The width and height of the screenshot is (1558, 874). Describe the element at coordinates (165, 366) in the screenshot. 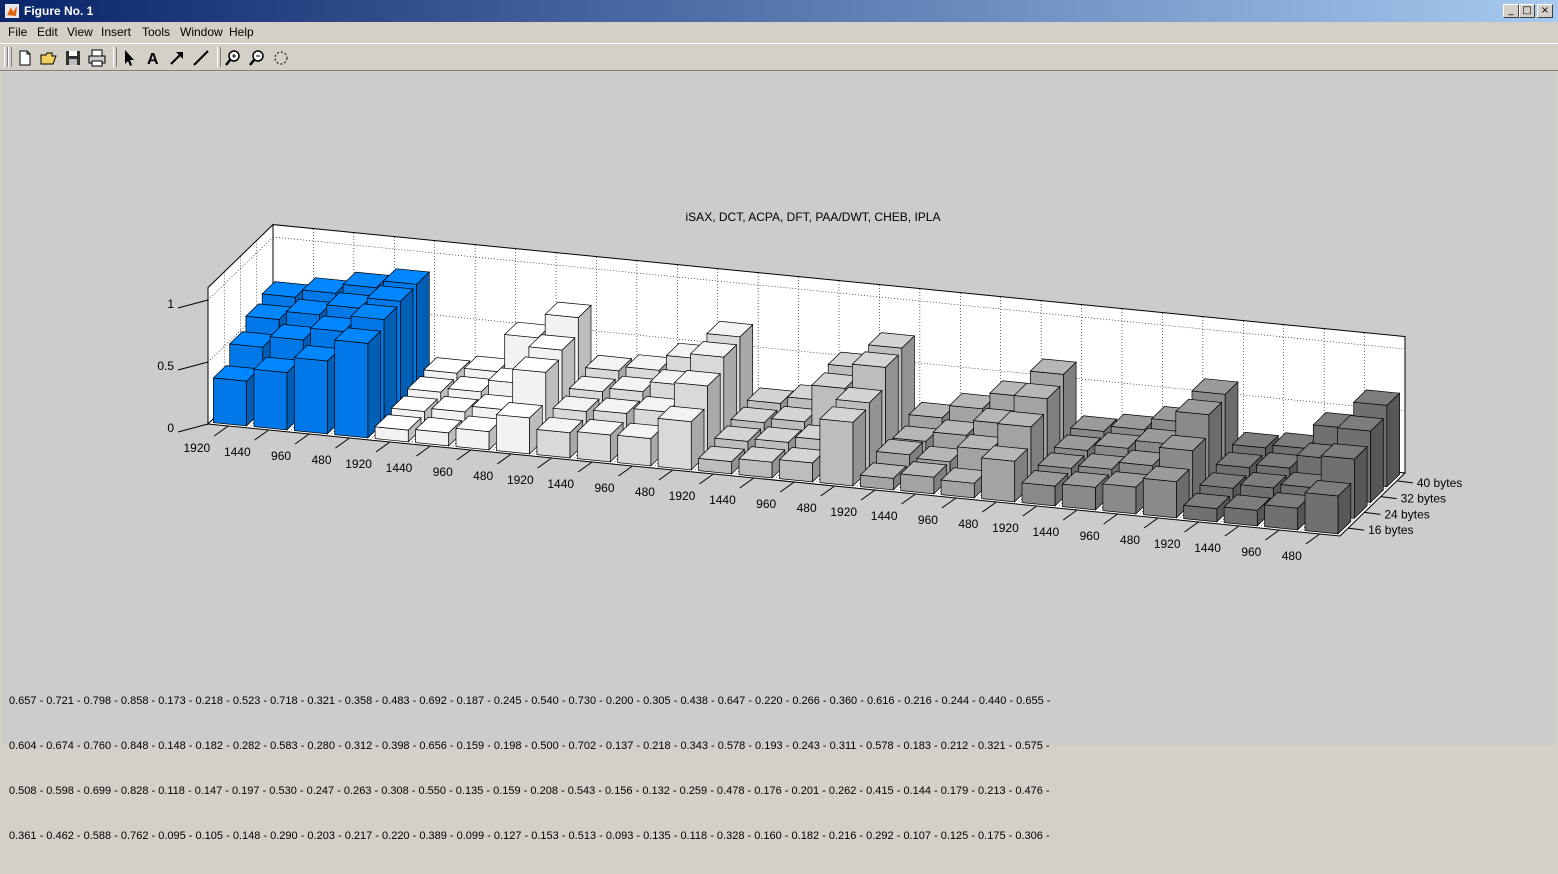

I see `z-tick-label: 0.5` at that location.